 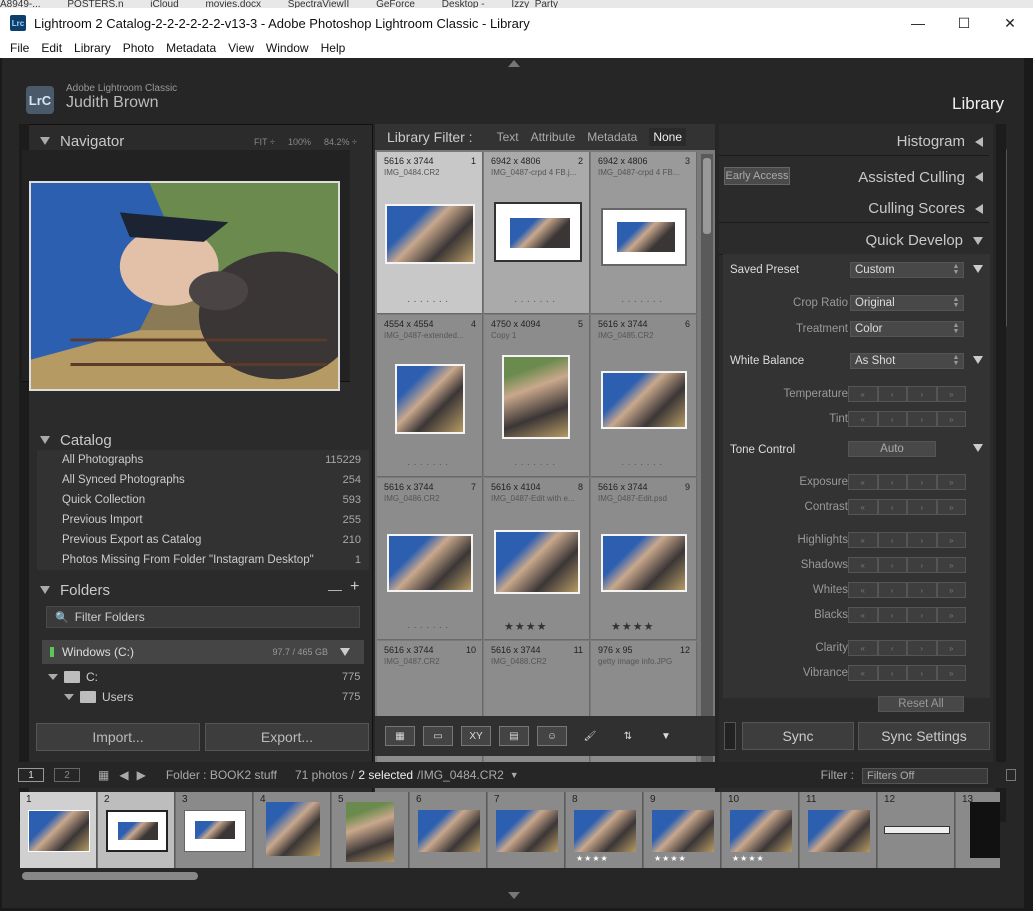 What do you see at coordinates (438, 736) in the screenshot?
I see `loupe-view-icon: ▭` at bounding box center [438, 736].